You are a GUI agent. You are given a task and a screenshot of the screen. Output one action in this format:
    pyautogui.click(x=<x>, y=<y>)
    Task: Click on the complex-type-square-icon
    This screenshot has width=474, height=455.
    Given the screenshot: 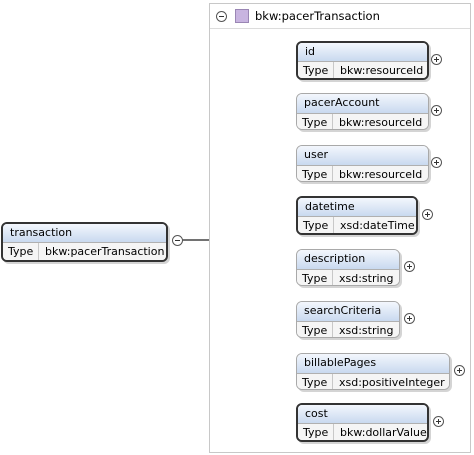 What is the action you would take?
    pyautogui.click(x=242, y=16)
    